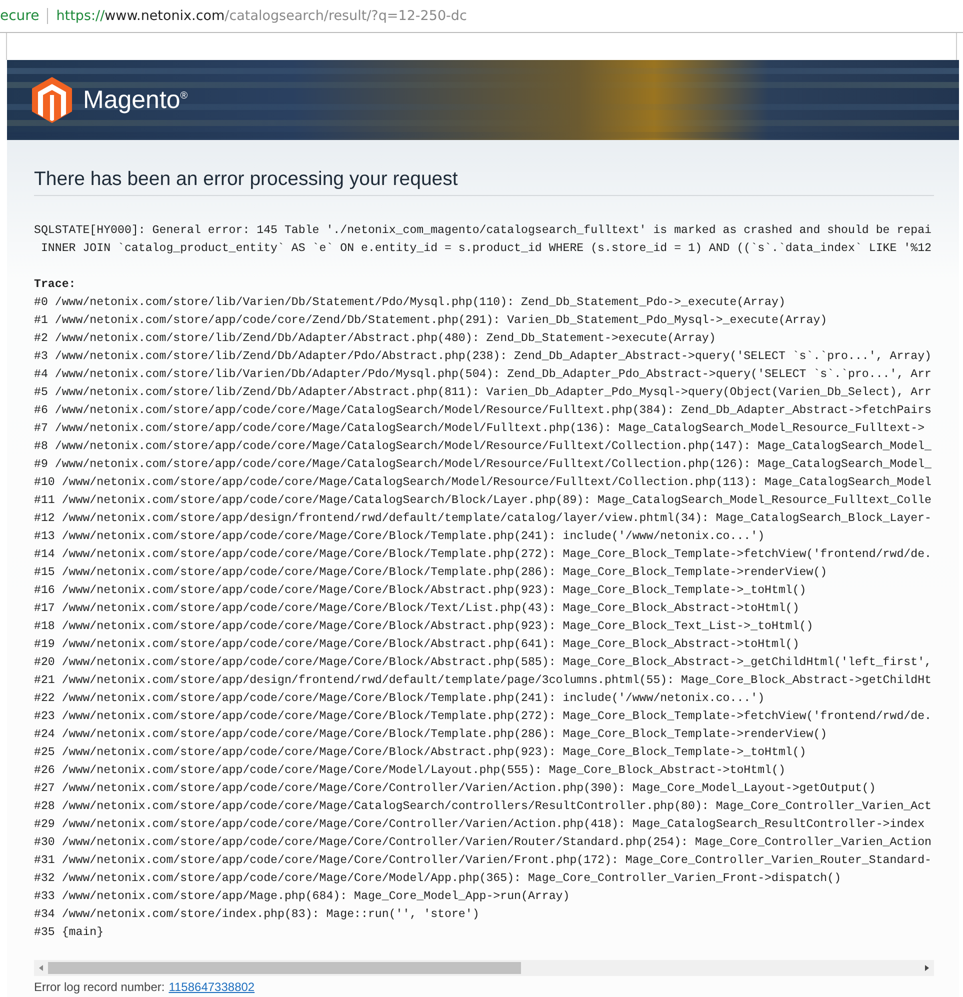 This screenshot has width=963, height=997. I want to click on trace-line: #10 /www/netonix.com/store/app/code/core/Mage/CatalogSearch/Model/Resource/Fulltext/Collection.php(113): Mage_CatalogSearch_Model, so click(483, 483).